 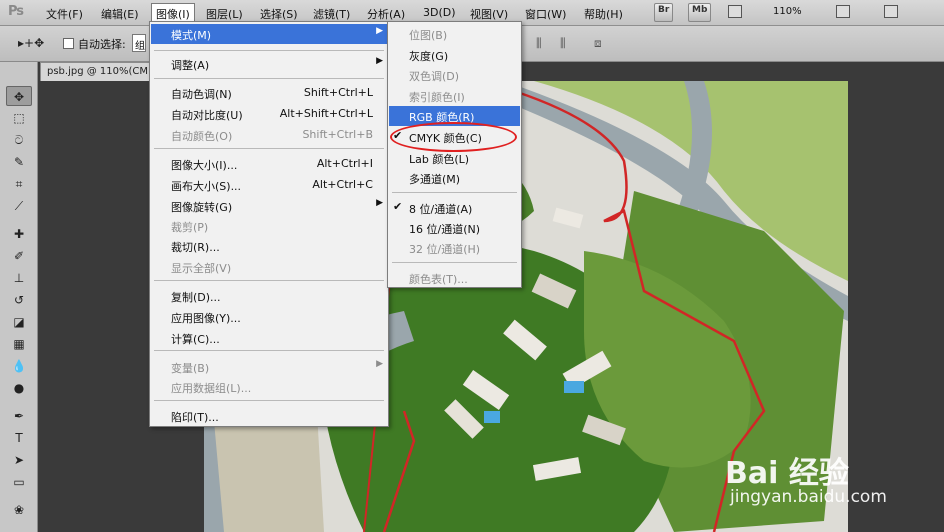 I want to click on menu-file: 文件(F), so click(x=64, y=14).